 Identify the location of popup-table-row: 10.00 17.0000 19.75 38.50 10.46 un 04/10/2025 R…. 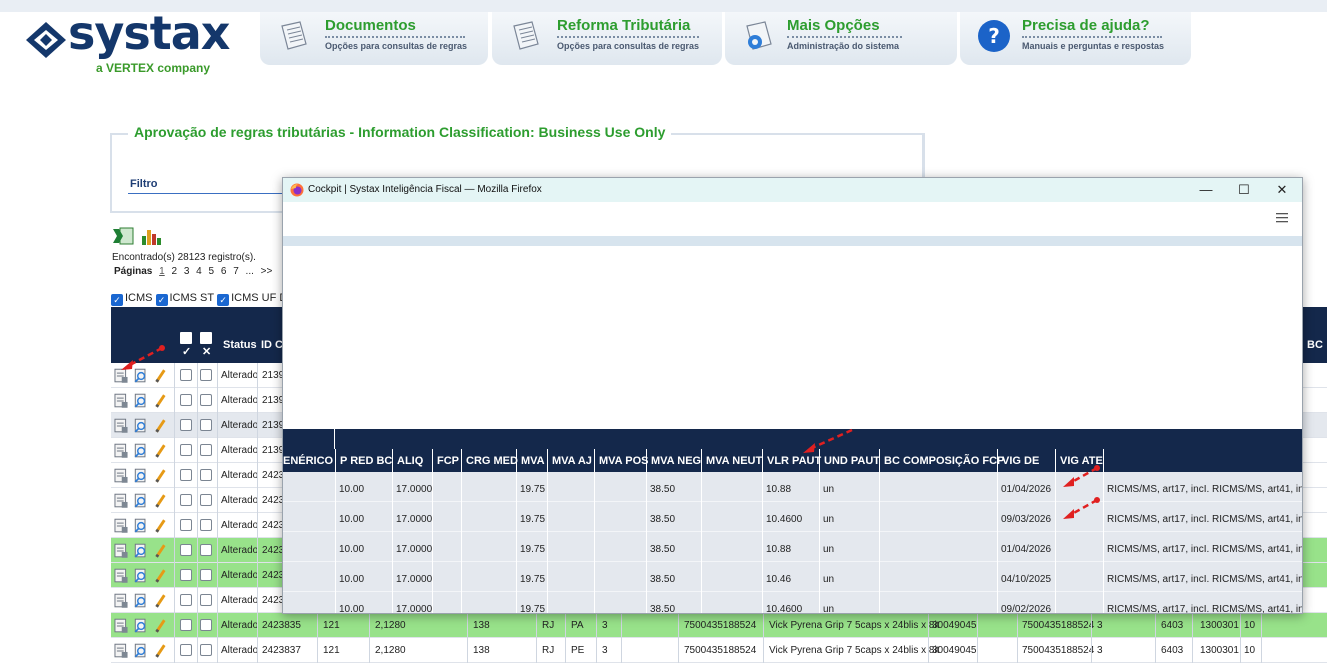
(792, 577).